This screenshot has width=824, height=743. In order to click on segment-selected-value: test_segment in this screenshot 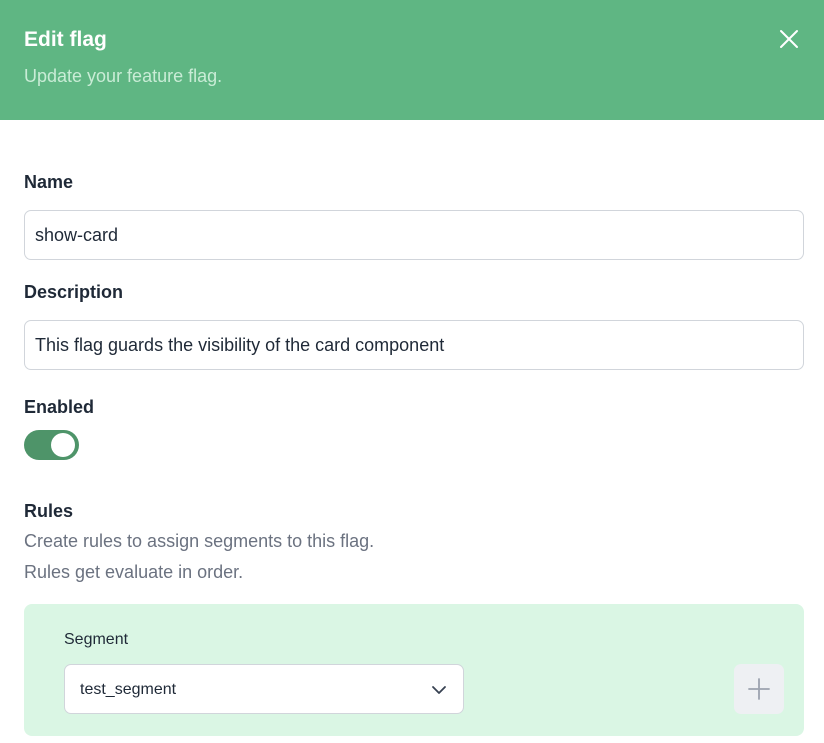, I will do `click(128, 689)`.